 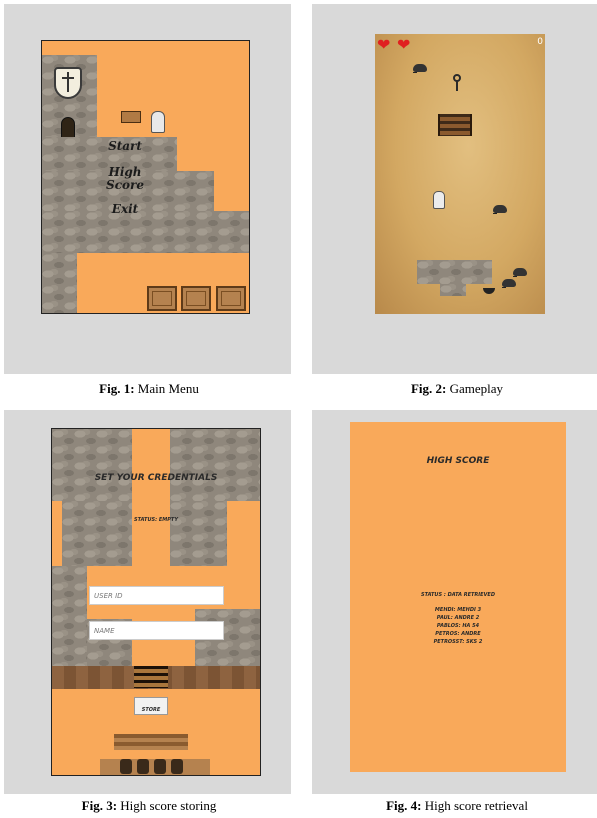 I want to click on name-input: NAME, so click(x=156, y=630).